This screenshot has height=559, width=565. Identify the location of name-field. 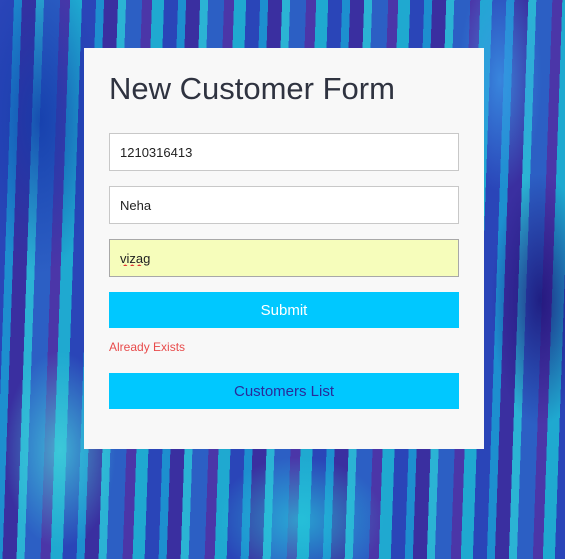
(284, 205).